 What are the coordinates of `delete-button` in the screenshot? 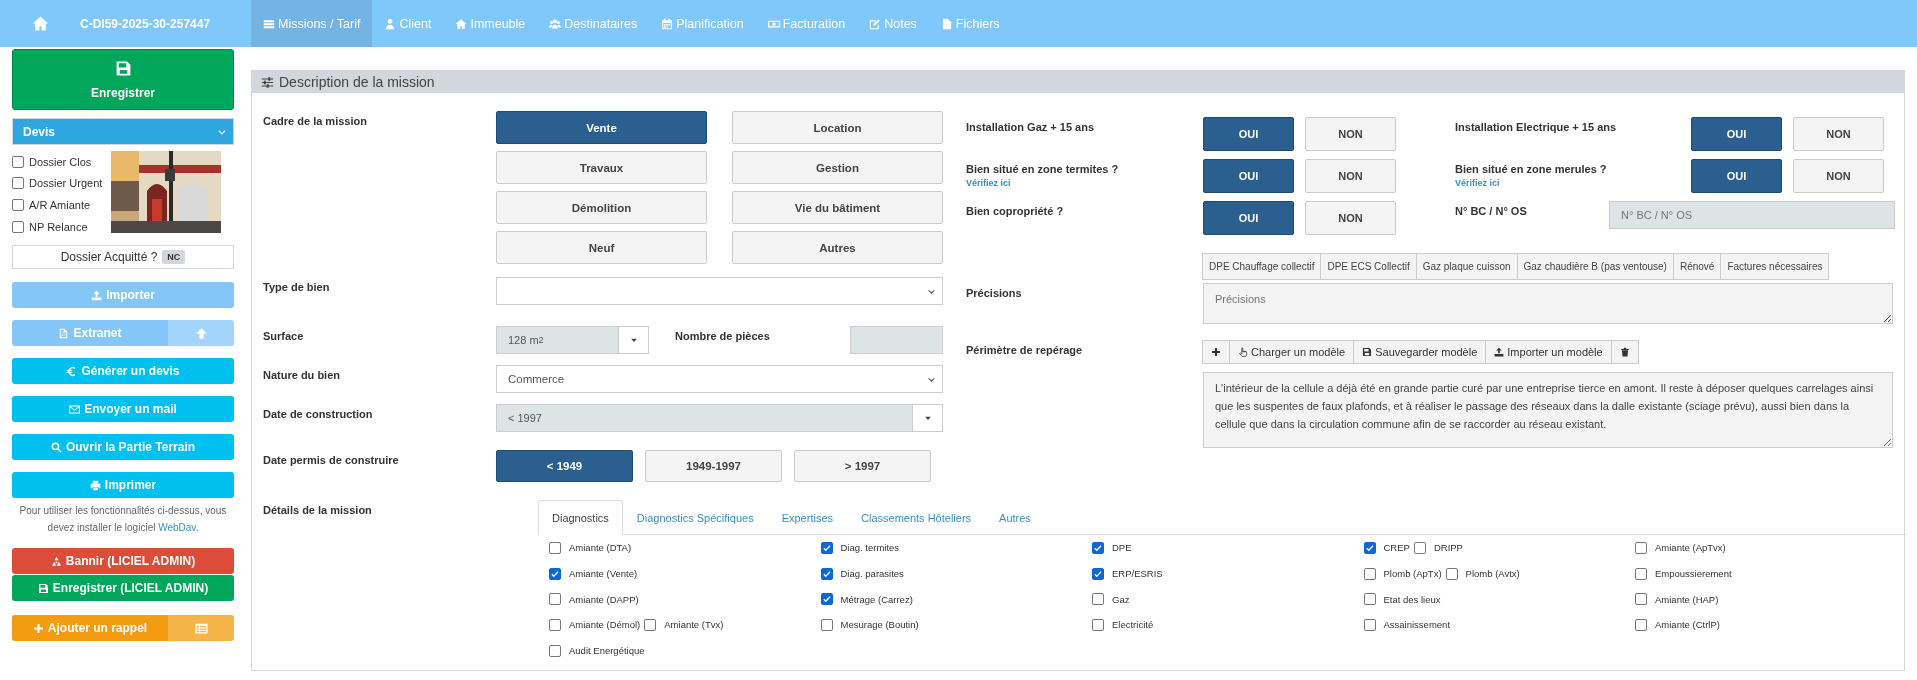 It's located at (1624, 352).